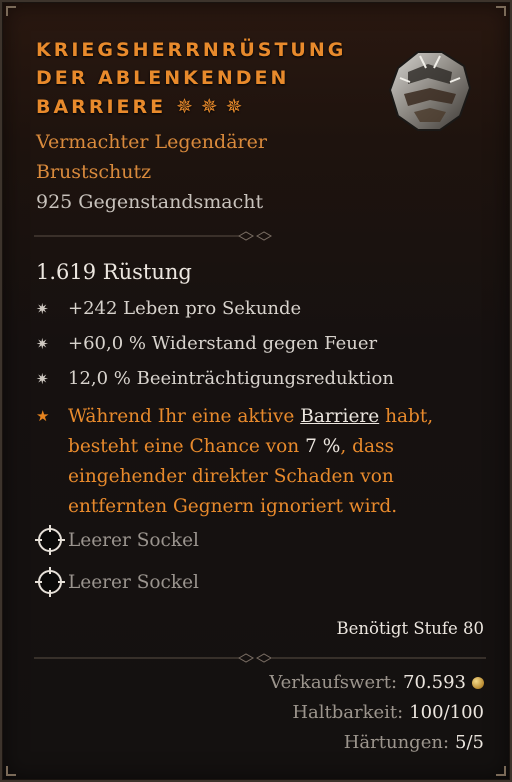 The height and width of the screenshot is (782, 512). What do you see at coordinates (333, 682) in the screenshot?
I see `sell-value-label: Verkaufswert:` at bounding box center [333, 682].